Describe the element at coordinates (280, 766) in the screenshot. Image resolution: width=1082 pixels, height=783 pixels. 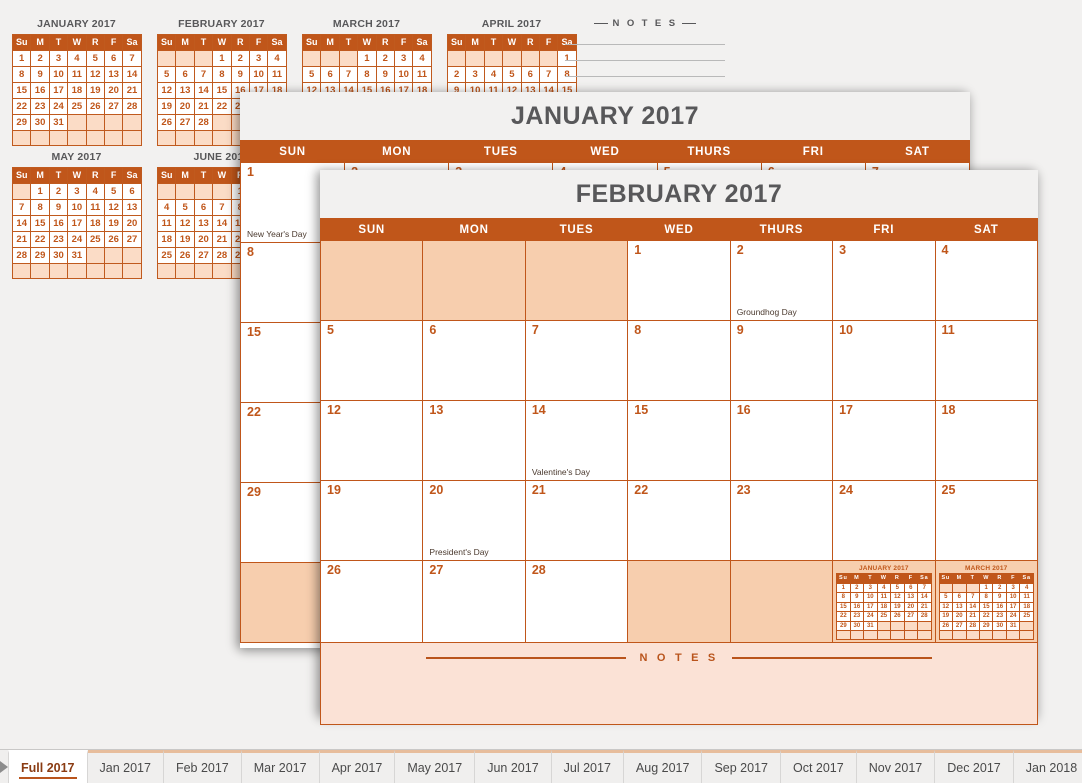
I see `sheet-tab-mar-2017: Mar 2017` at that location.